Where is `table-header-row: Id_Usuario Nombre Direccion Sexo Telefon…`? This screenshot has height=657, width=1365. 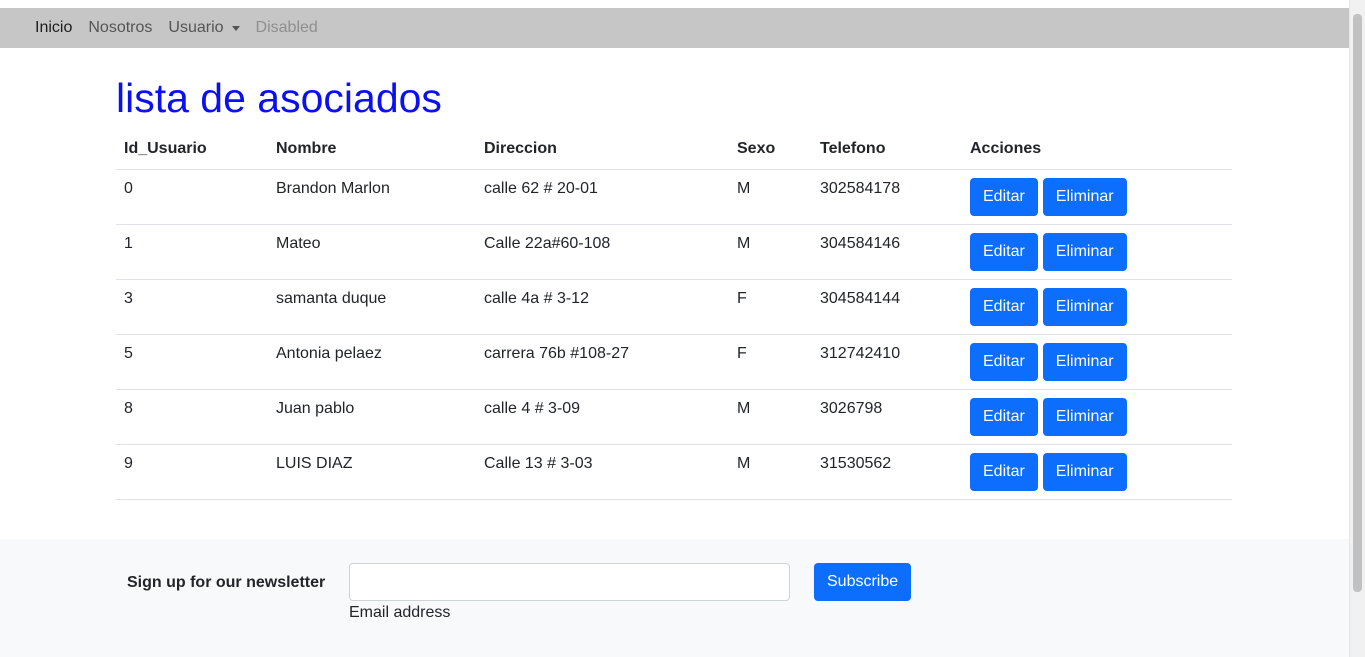 table-header-row: Id_Usuario Nombre Direccion Sexo Telefon… is located at coordinates (674, 150).